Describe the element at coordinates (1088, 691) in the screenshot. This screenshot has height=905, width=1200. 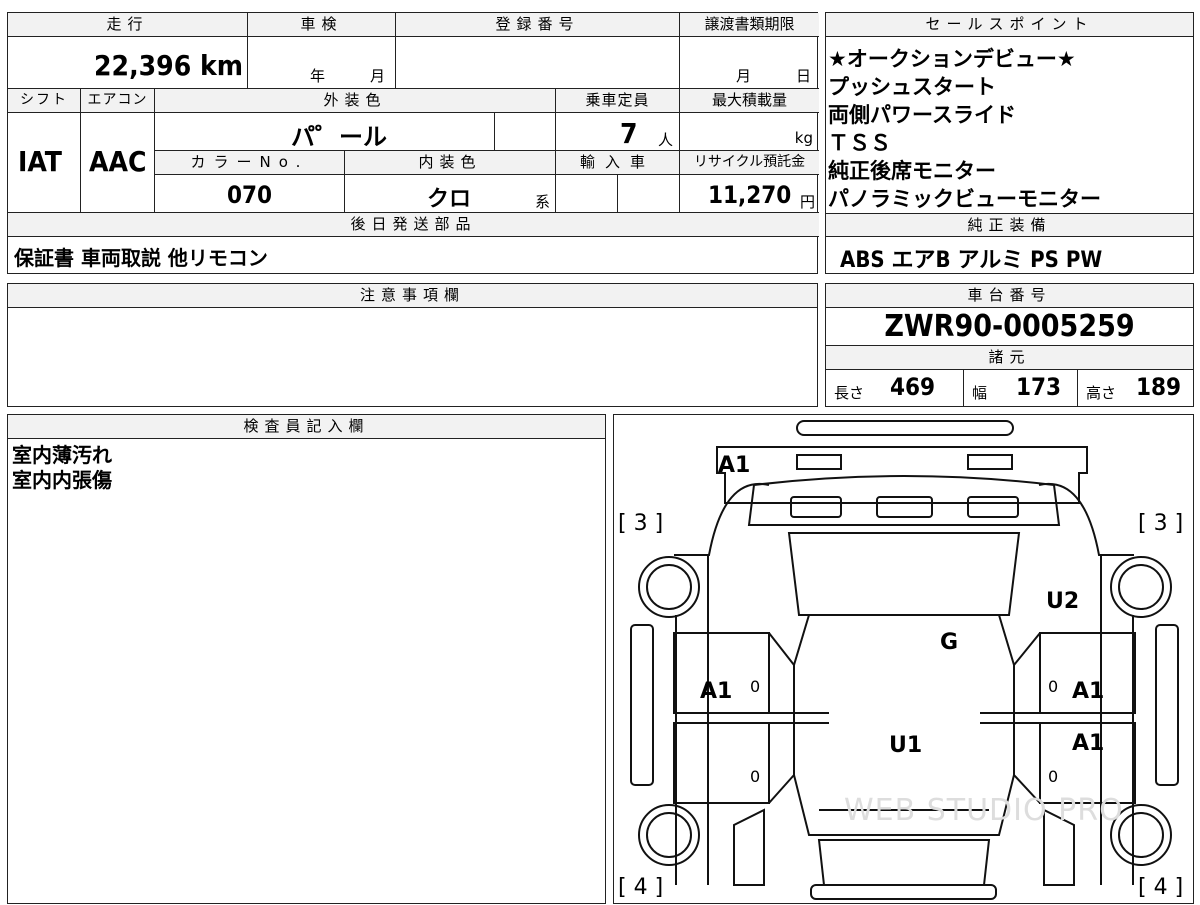
I see `mark-right-front-door: A1` at that location.